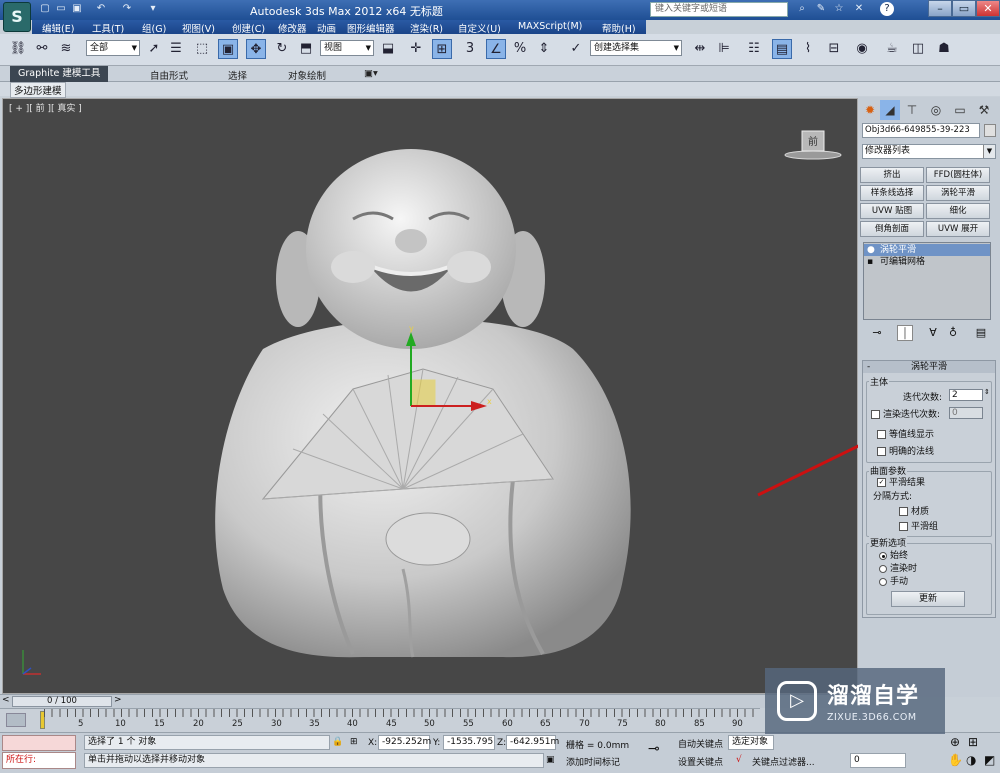  I want to click on select-by-name-icon: ☰, so click(176, 49).